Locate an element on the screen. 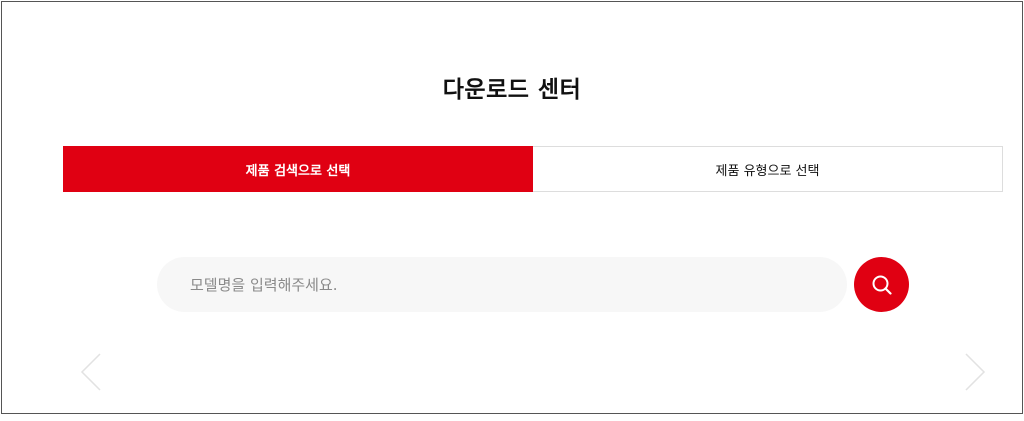  model-search-input is located at coordinates (502, 284).